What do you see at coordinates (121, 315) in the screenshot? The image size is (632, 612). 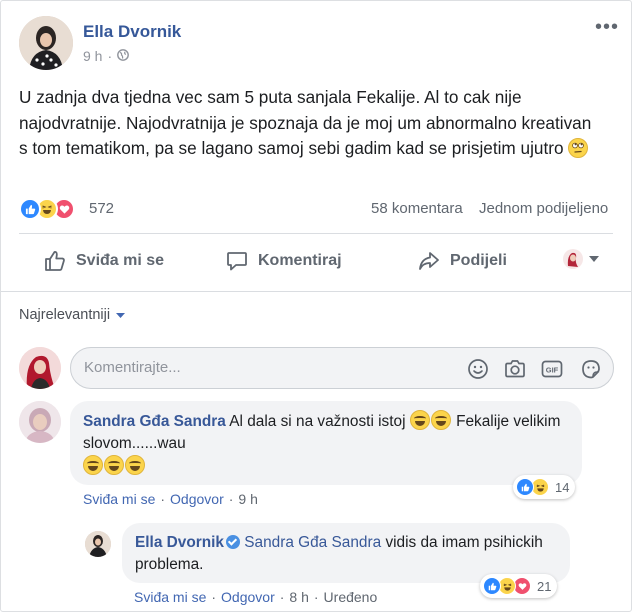 I see `caret-down-icon` at bounding box center [121, 315].